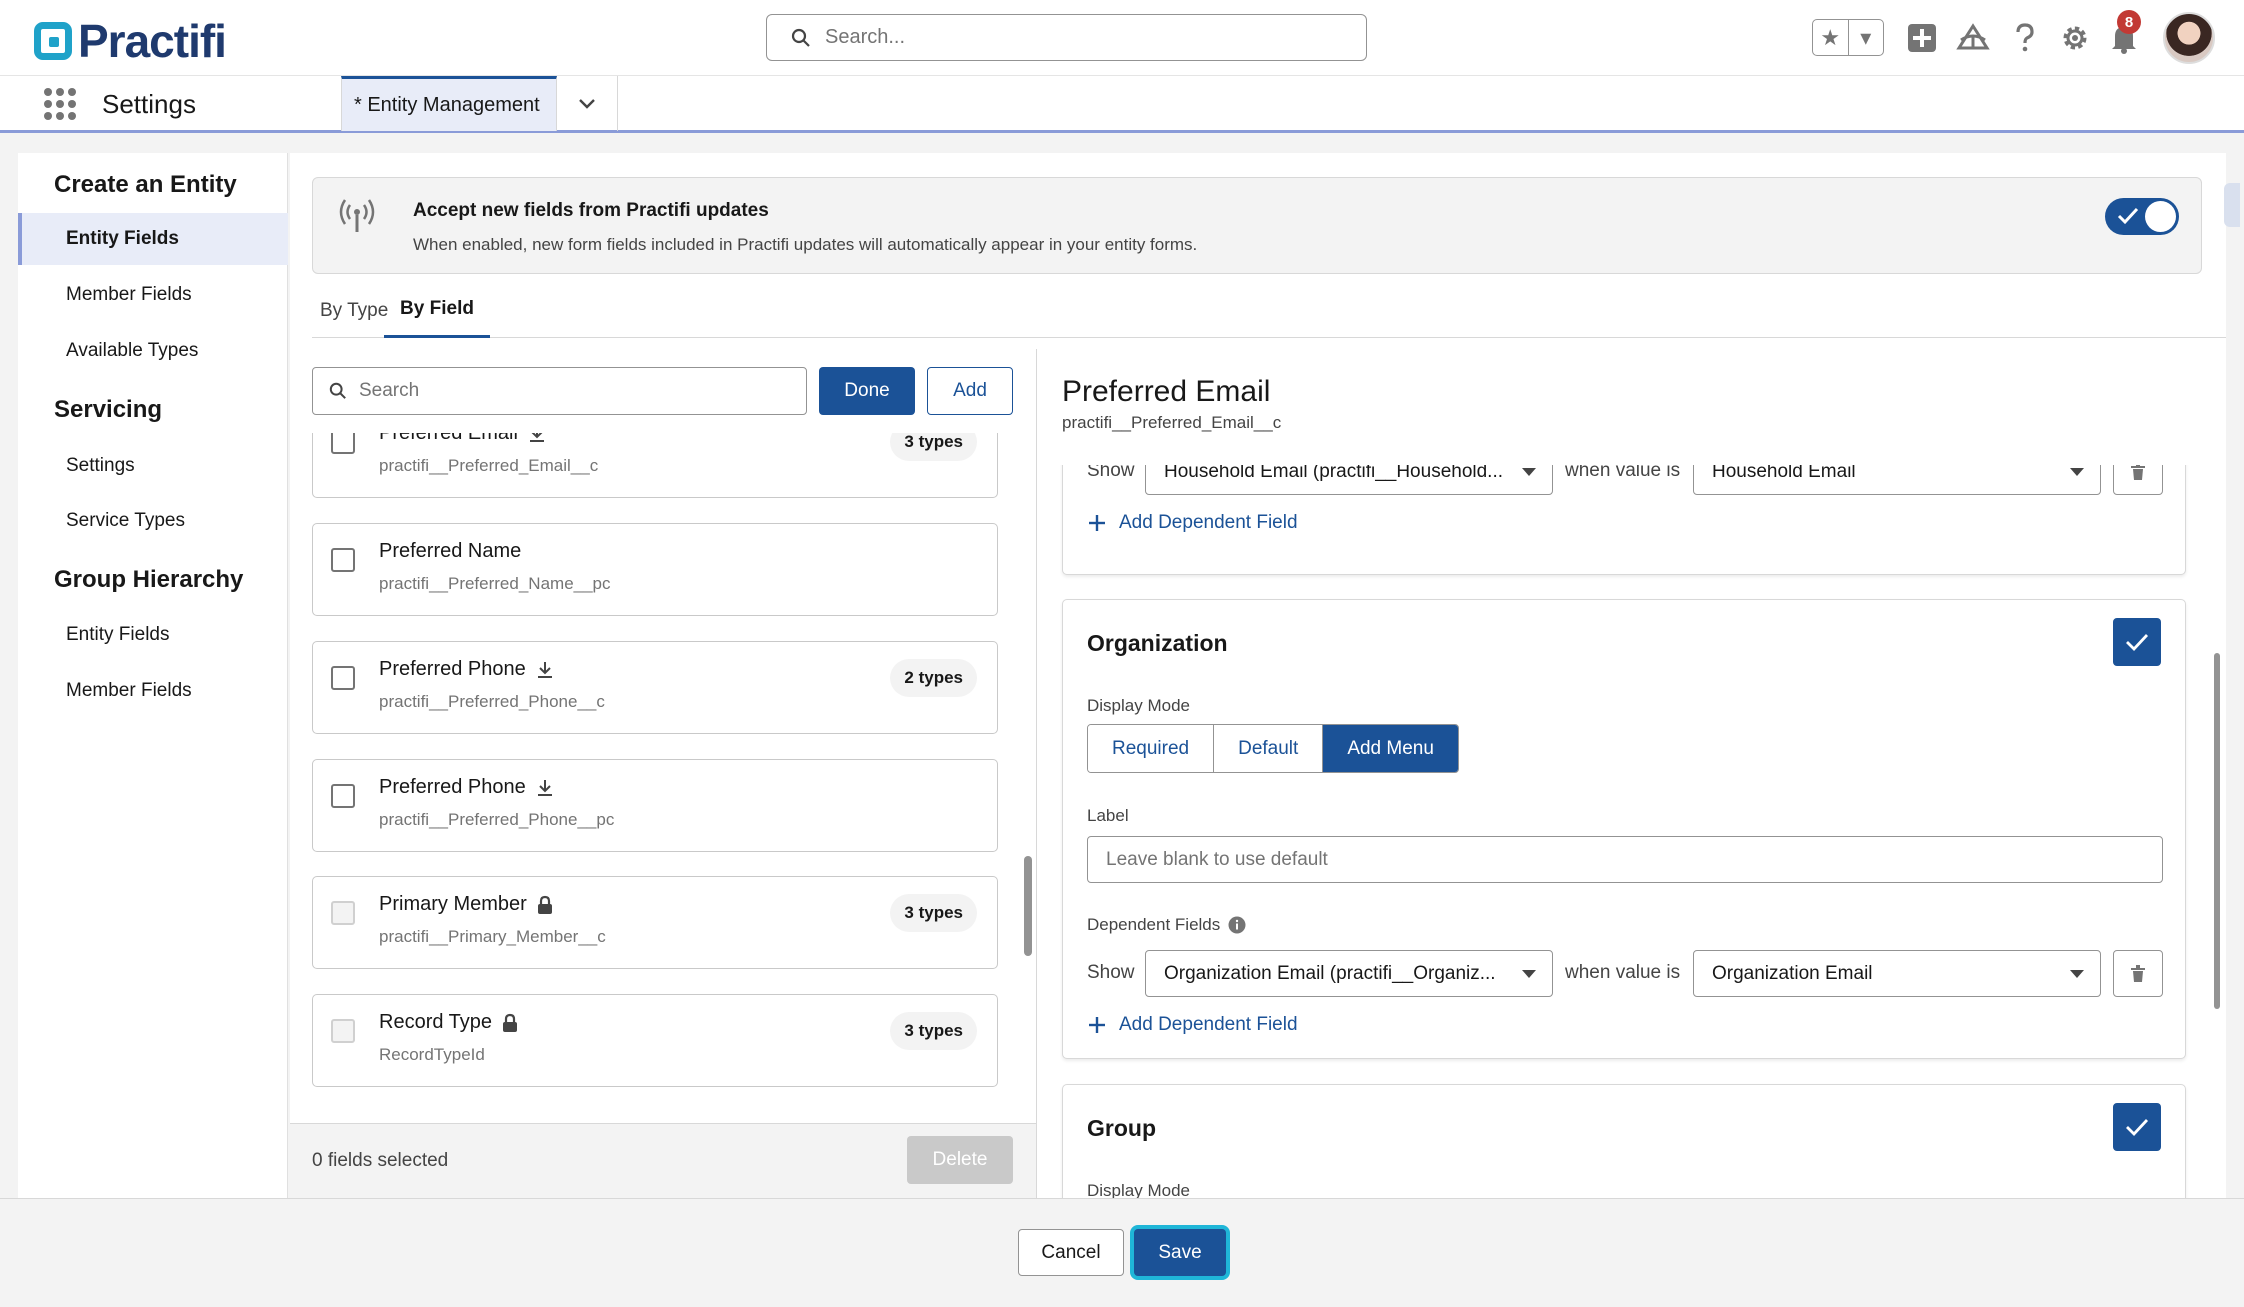 The height and width of the screenshot is (1307, 2244). What do you see at coordinates (2217, 831) in the screenshot?
I see `detail-scrollbar` at bounding box center [2217, 831].